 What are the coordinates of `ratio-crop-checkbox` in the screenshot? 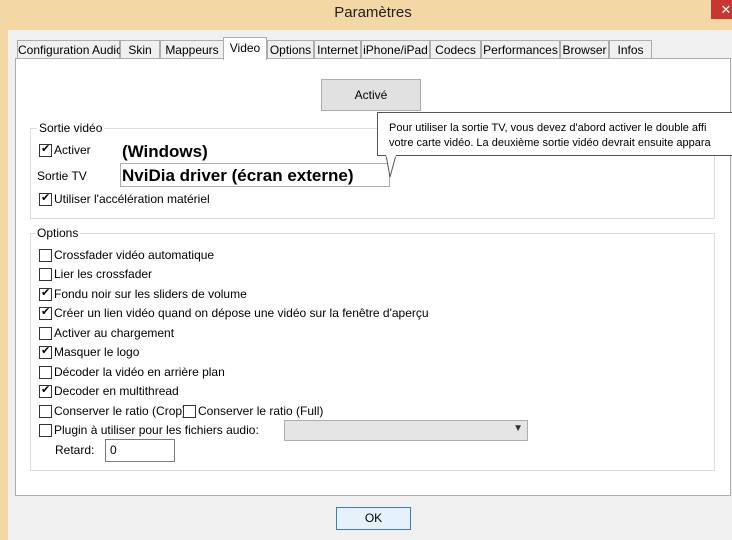 It's located at (45, 411).